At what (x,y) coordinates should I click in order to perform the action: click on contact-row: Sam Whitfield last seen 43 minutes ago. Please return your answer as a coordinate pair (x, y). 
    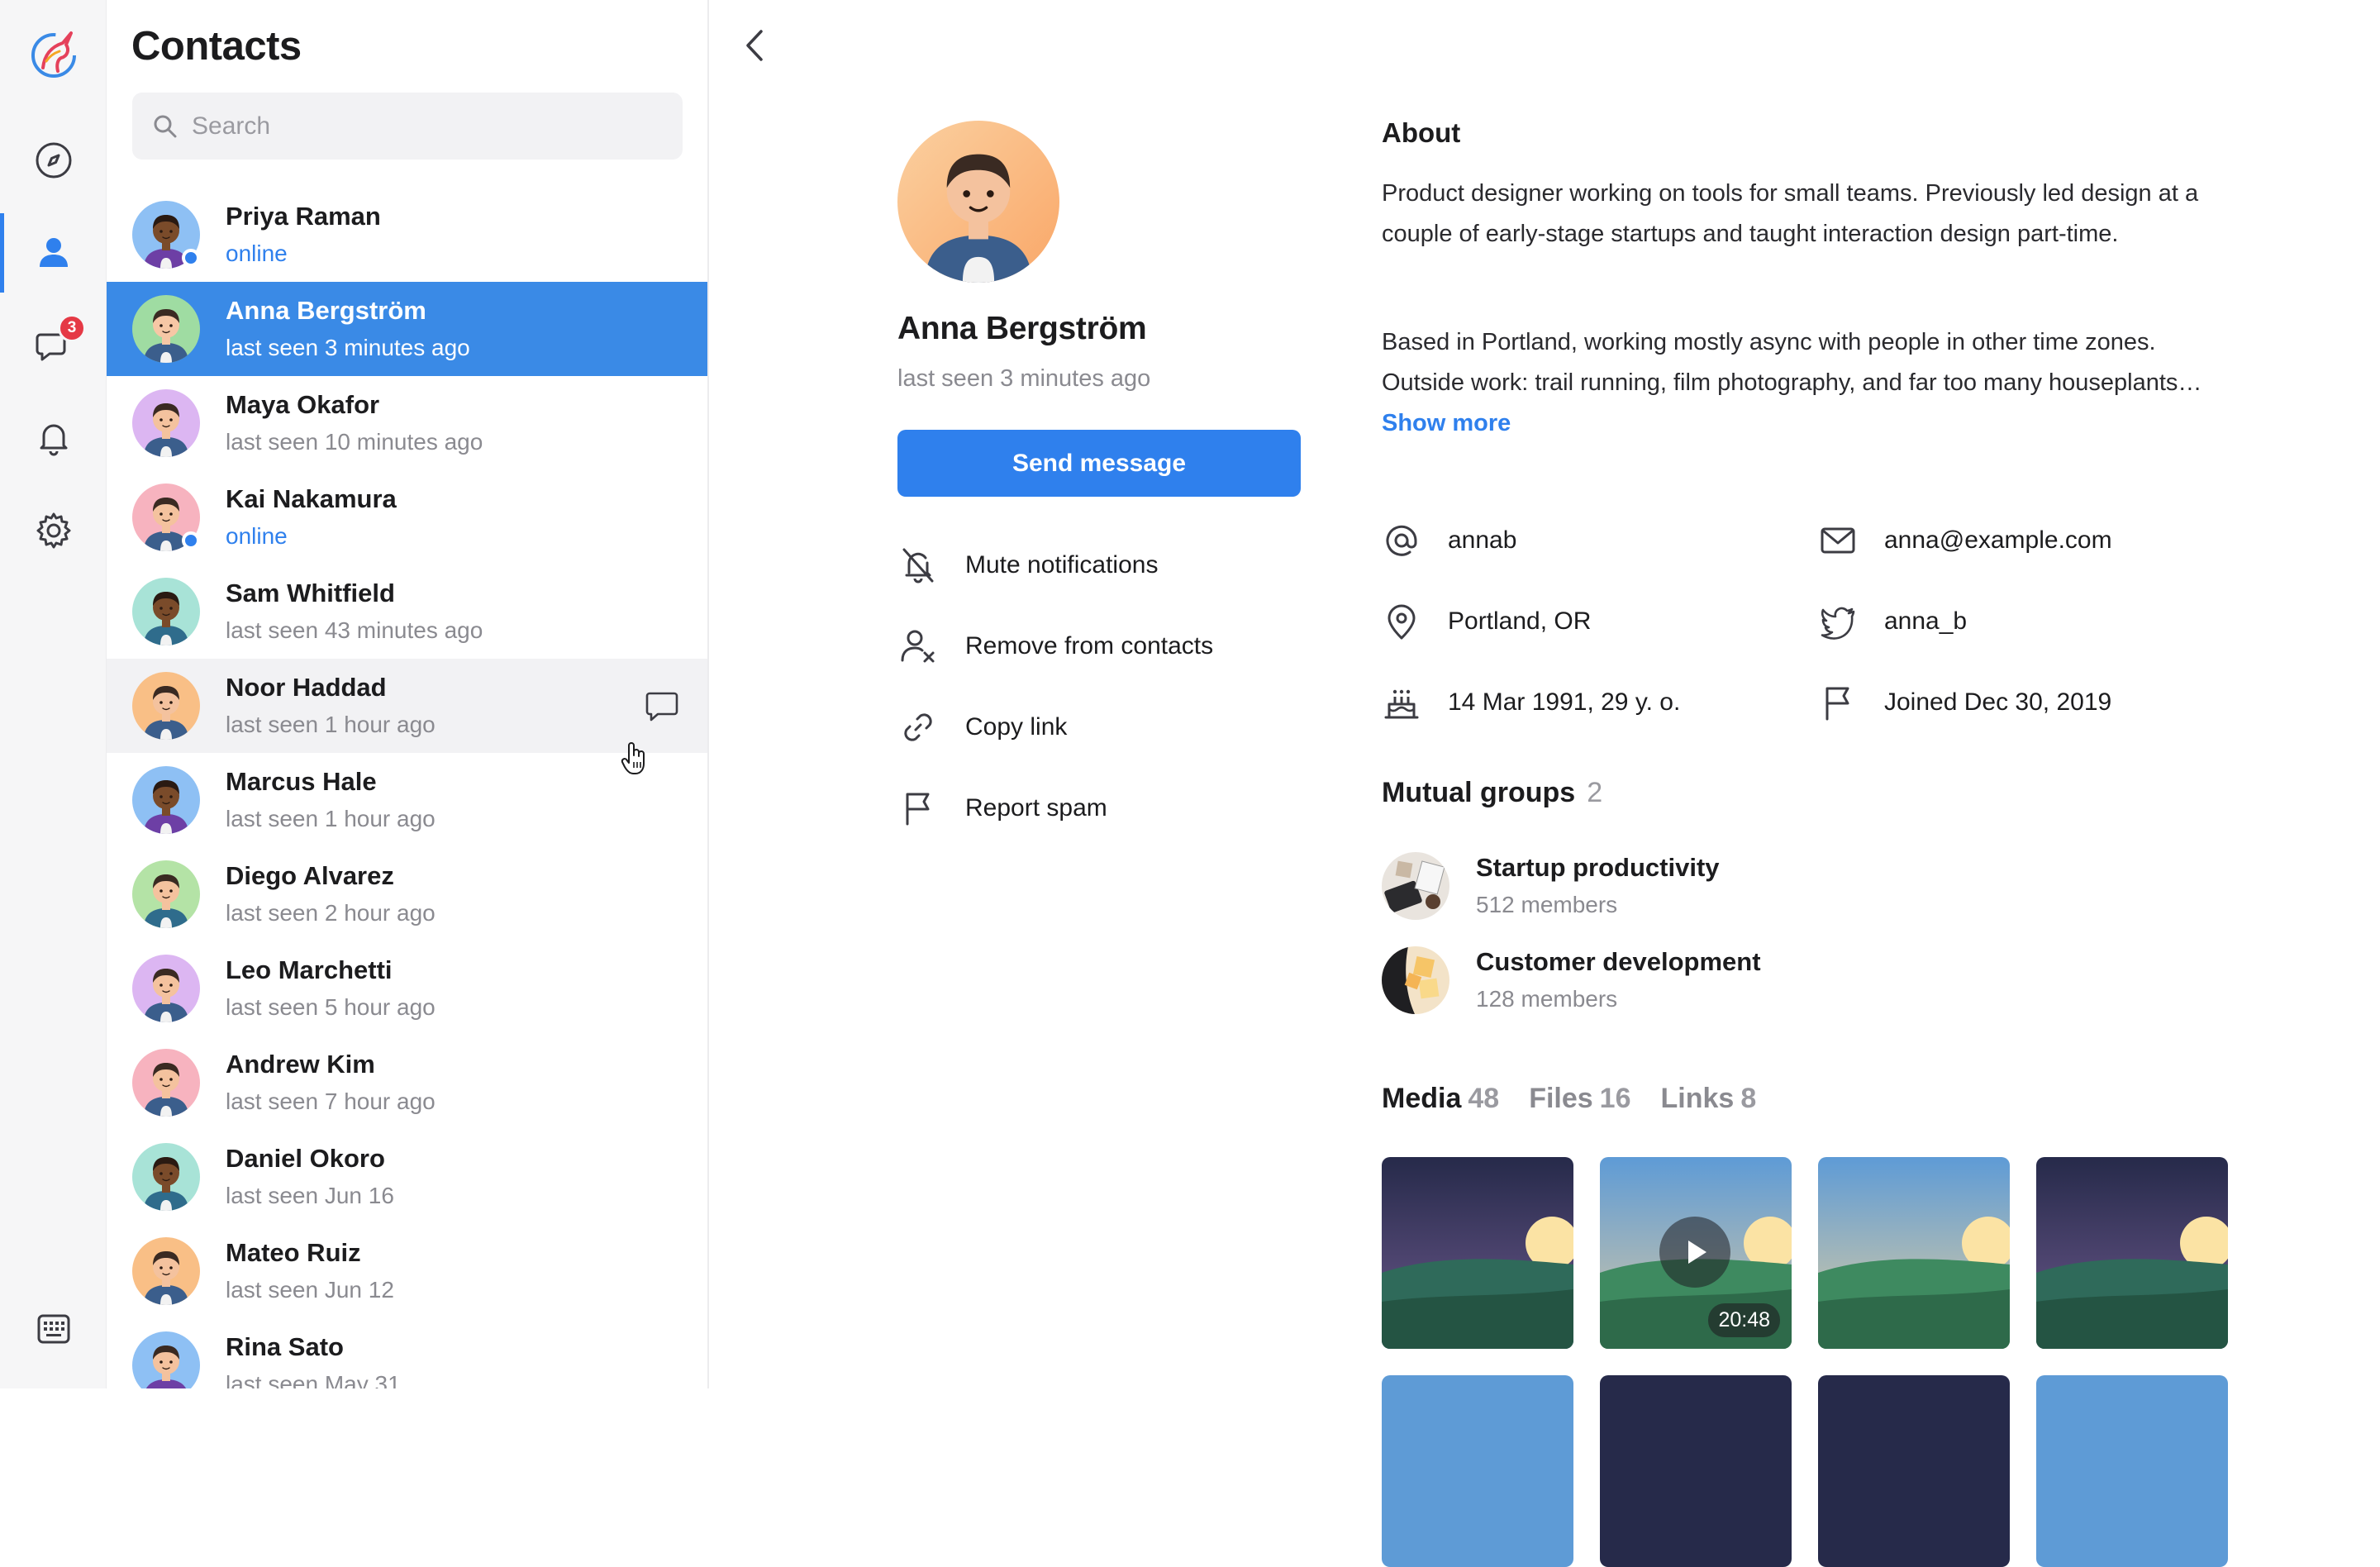
    Looking at the image, I should click on (407, 611).